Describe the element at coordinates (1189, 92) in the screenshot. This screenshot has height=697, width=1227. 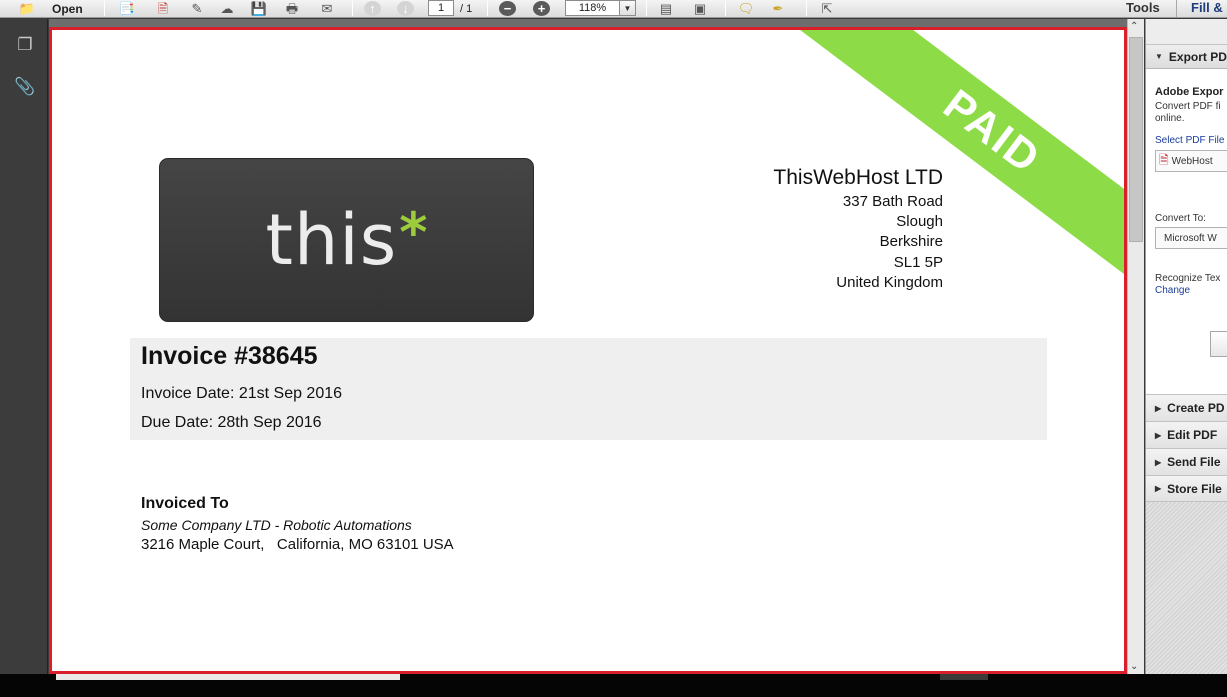
I see `adobe-export-title: Adobe Expor` at that location.